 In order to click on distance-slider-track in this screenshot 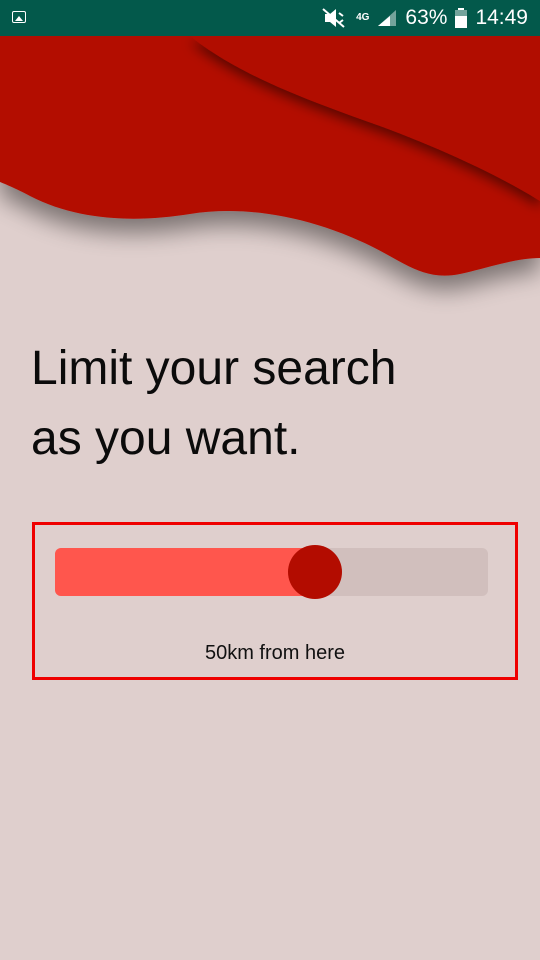, I will do `click(271, 572)`.